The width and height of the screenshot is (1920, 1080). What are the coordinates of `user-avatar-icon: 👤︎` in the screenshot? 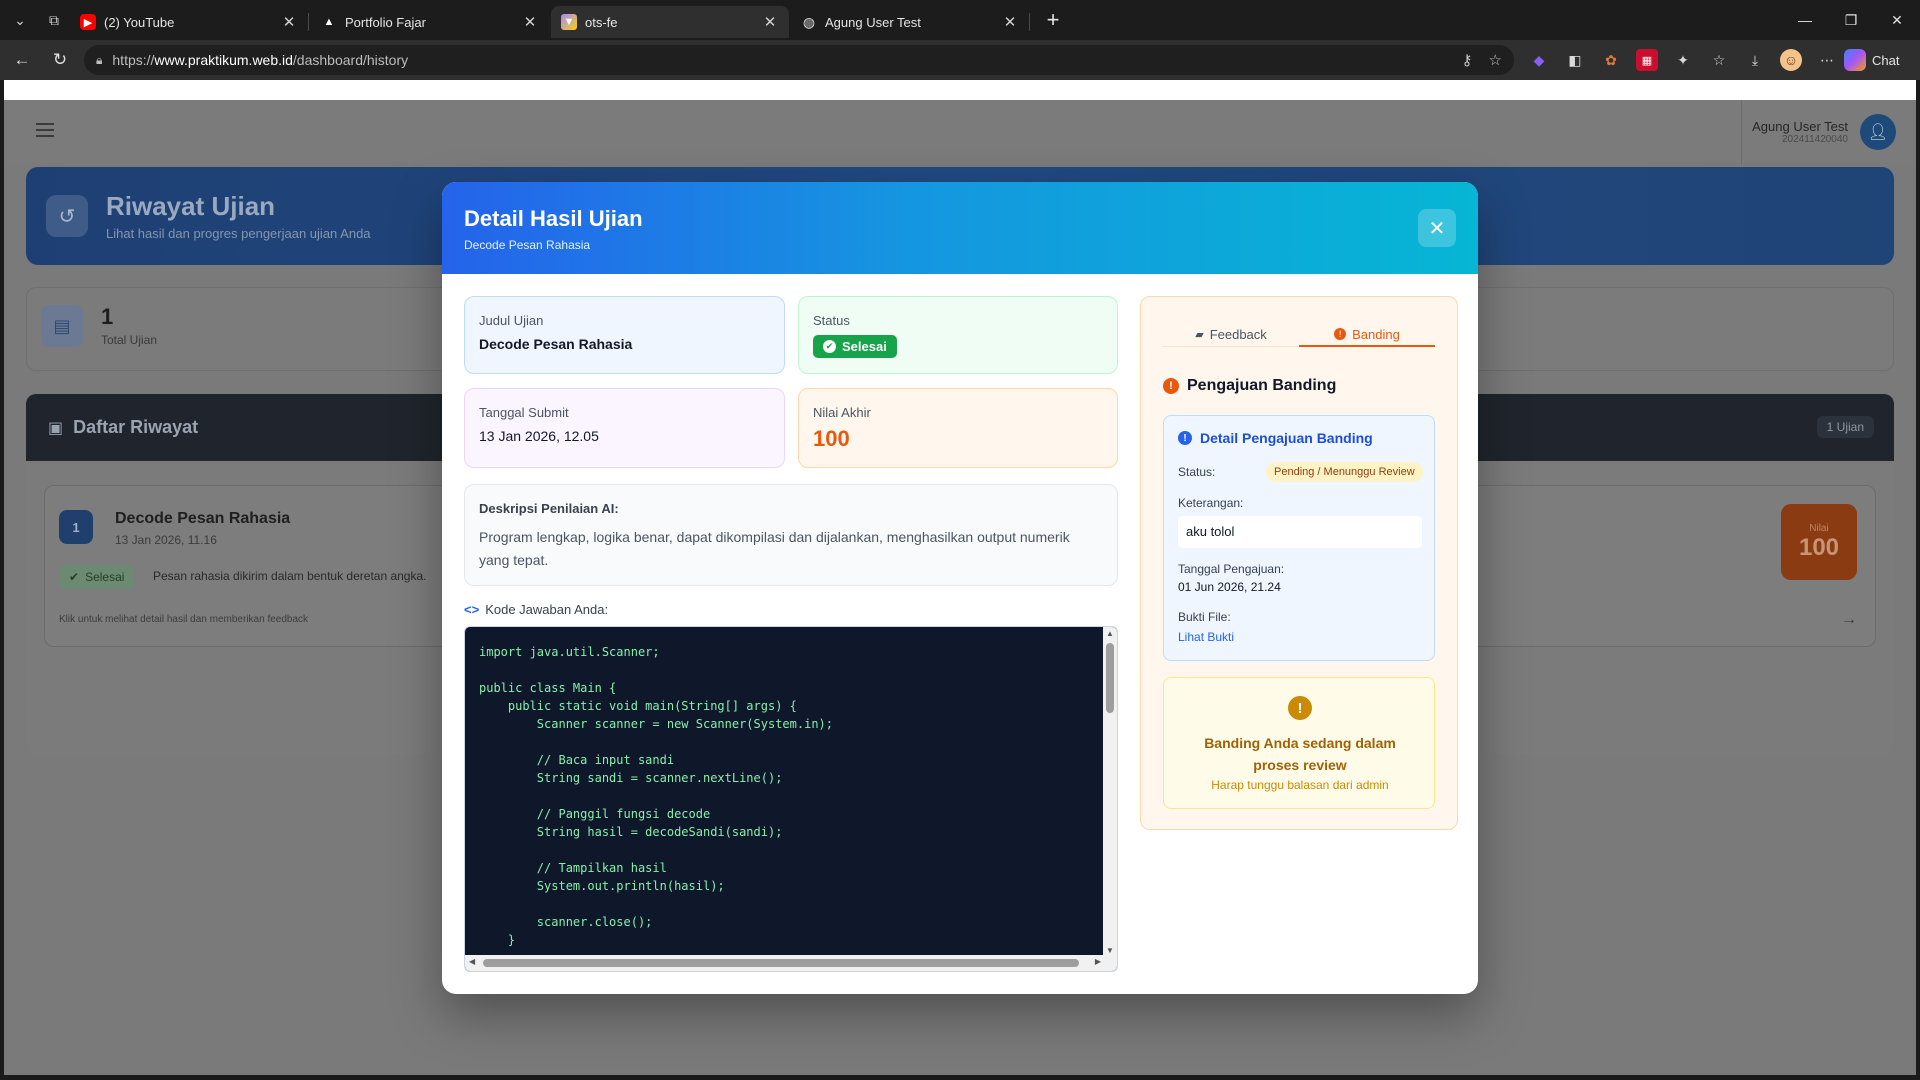 It's located at (1878, 132).